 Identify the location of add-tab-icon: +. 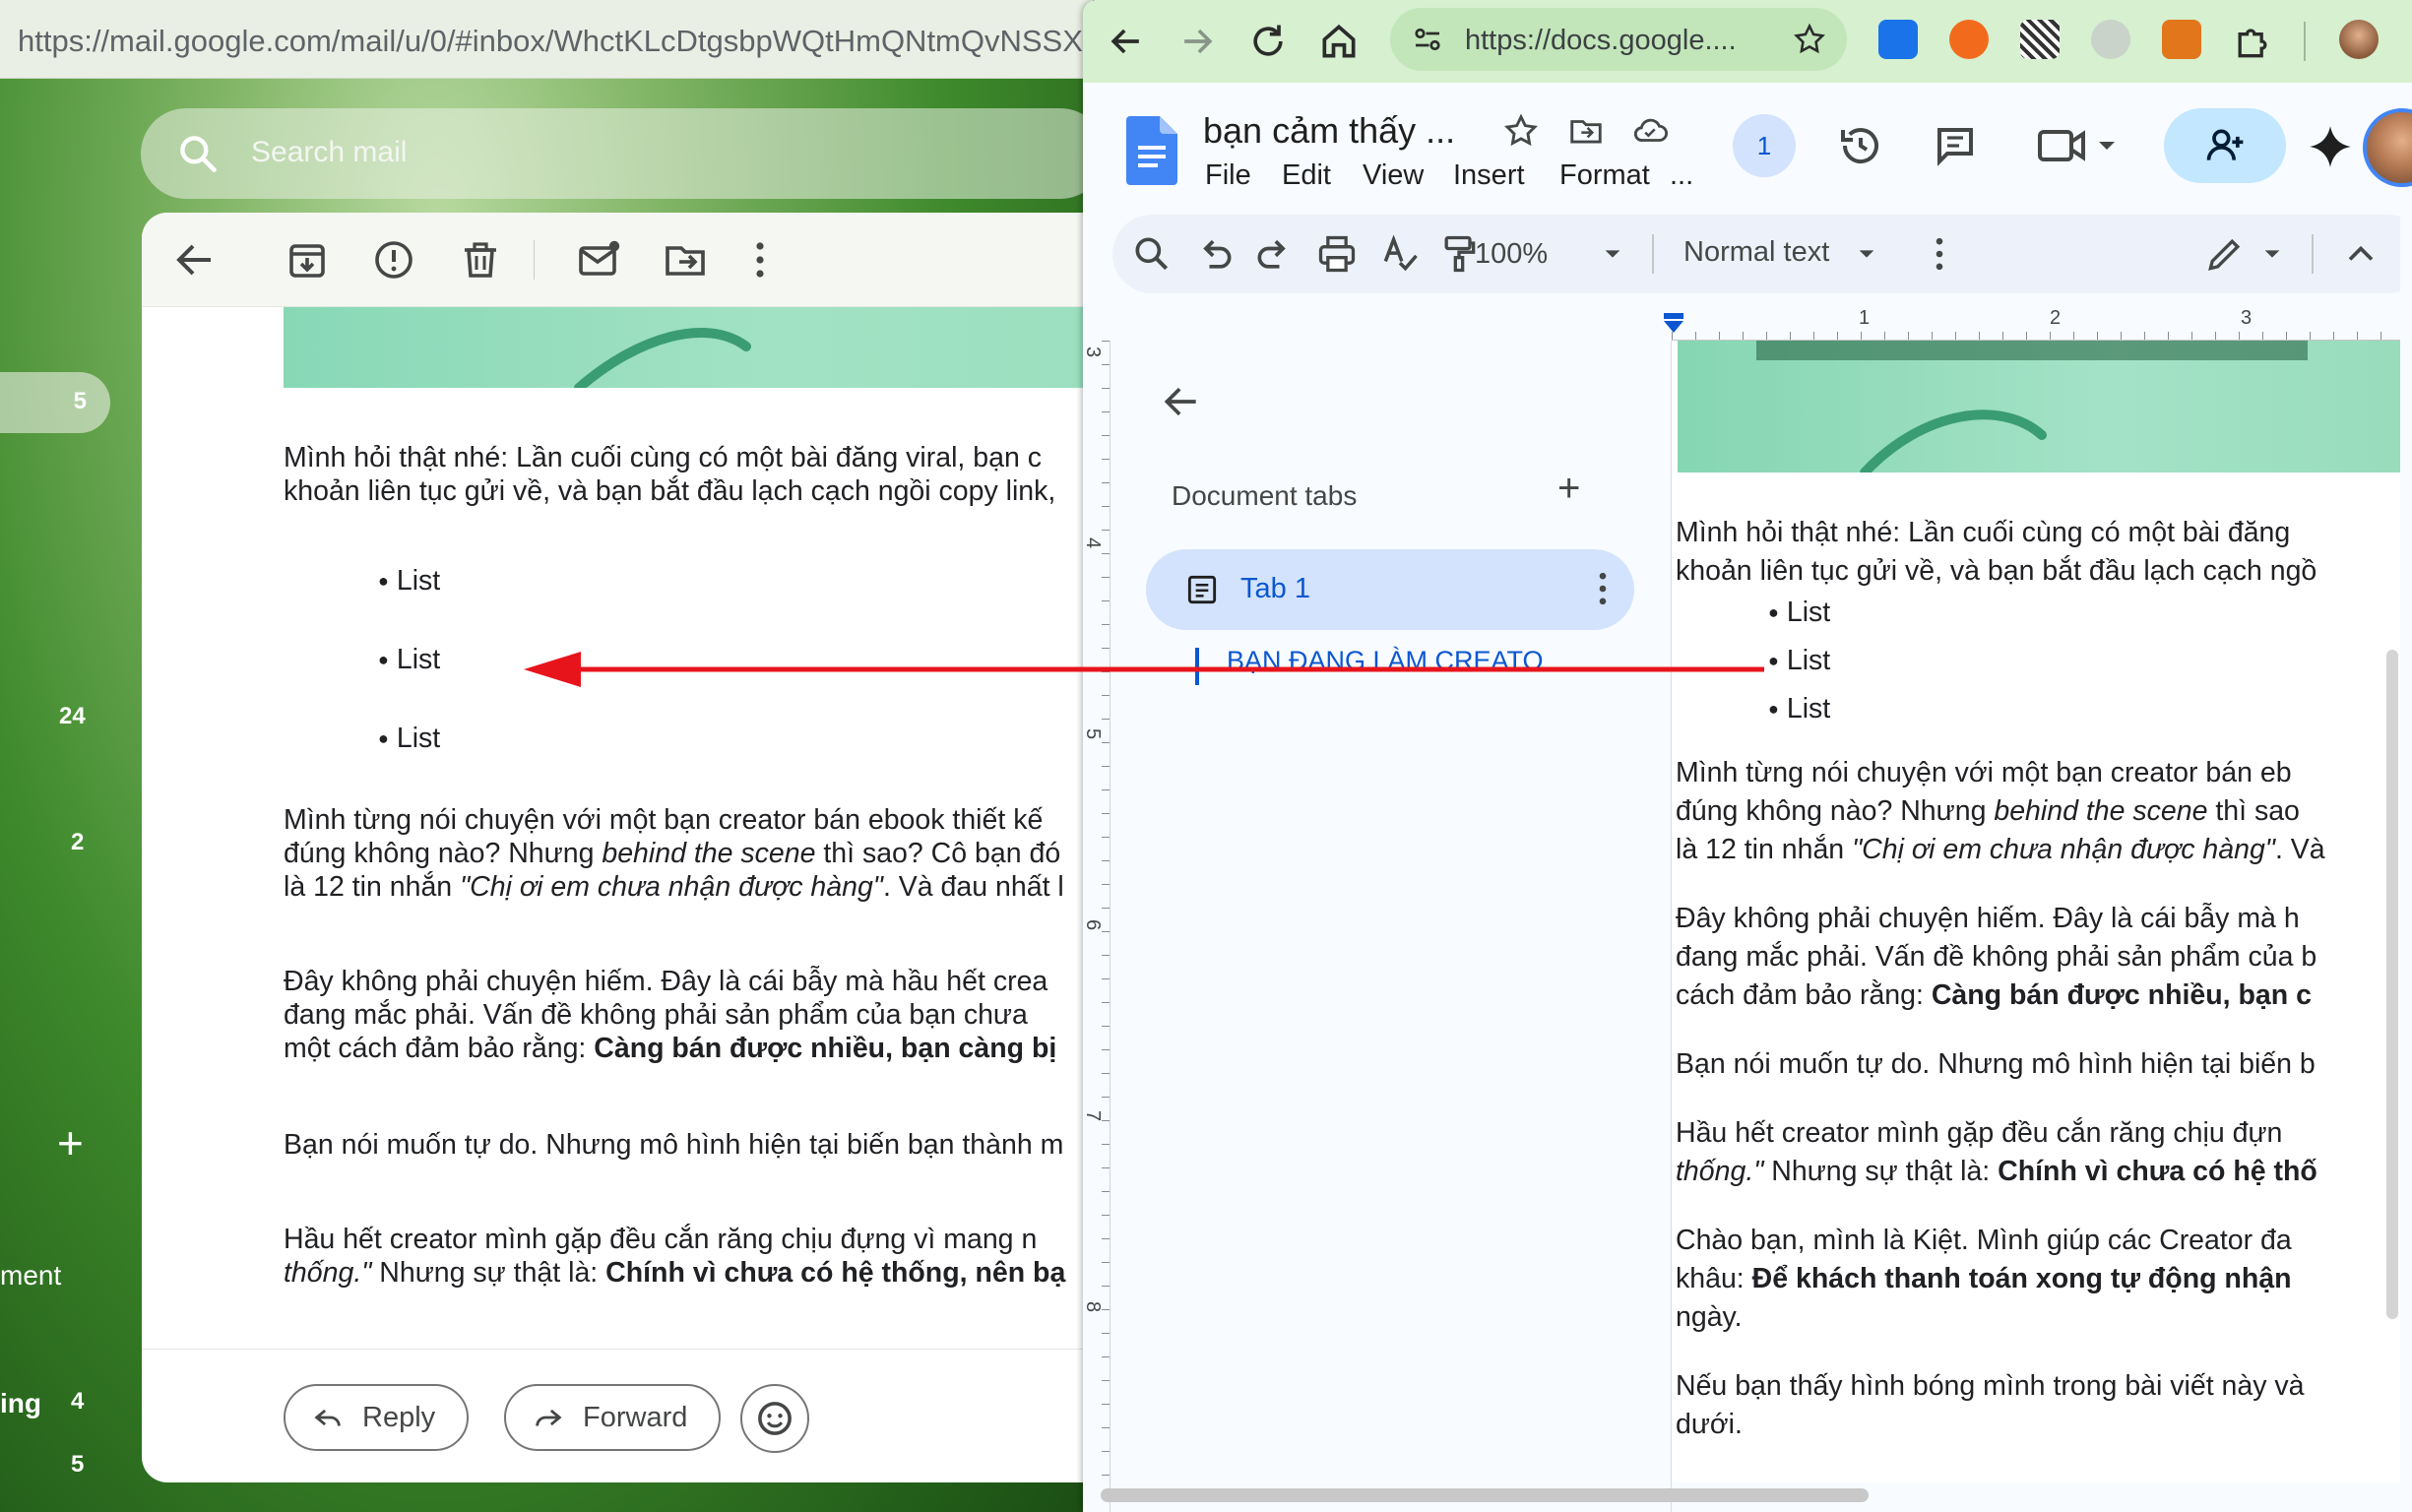
(1568, 488).